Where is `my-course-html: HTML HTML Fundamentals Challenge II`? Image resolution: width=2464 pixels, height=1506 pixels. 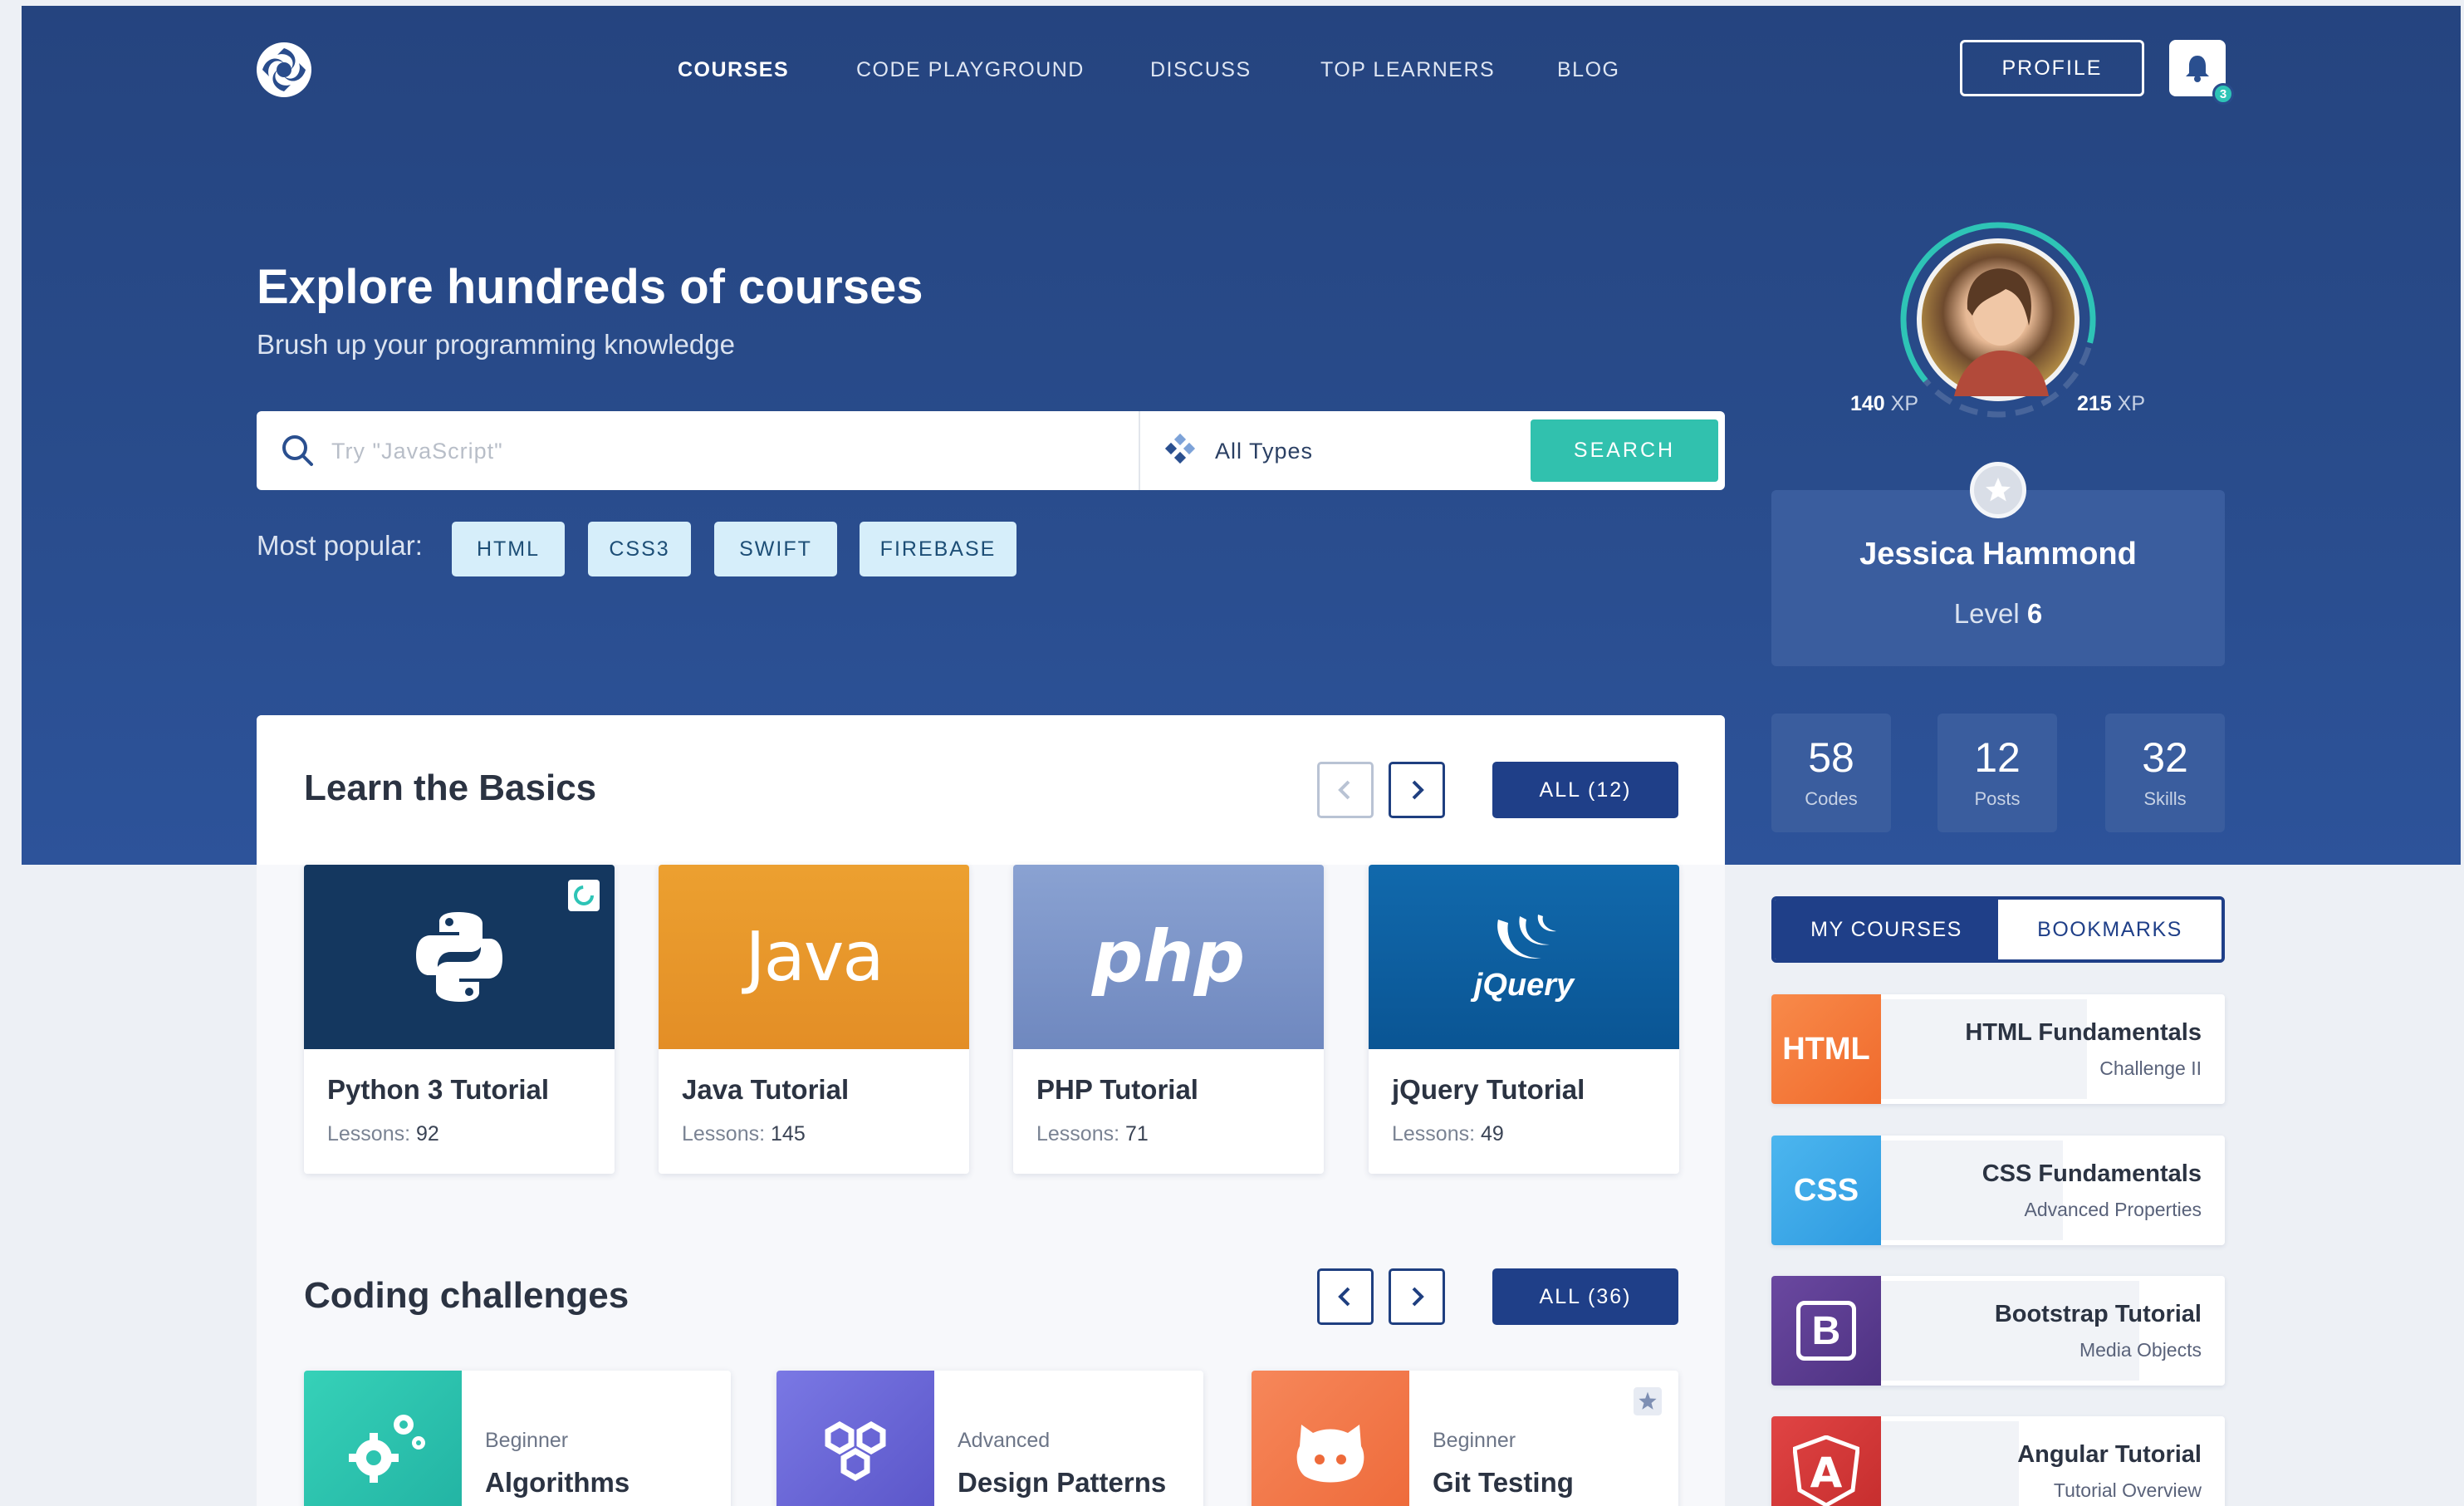
my-course-html: HTML HTML Fundamentals Challenge II is located at coordinates (1998, 1049).